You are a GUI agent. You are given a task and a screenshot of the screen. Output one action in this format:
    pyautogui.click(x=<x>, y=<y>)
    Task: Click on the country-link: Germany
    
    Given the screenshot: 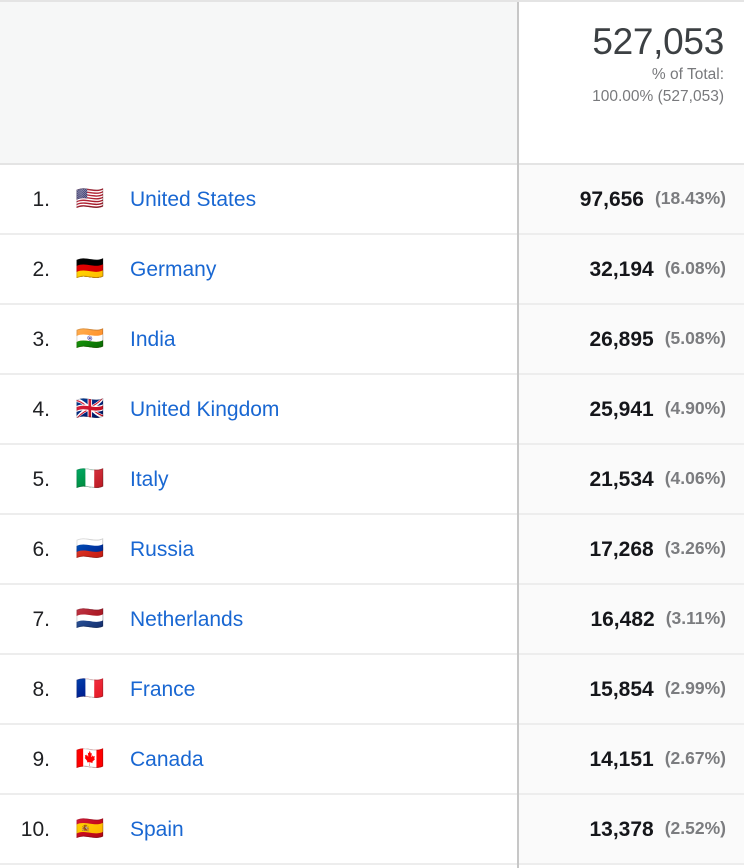 What is the action you would take?
    pyautogui.click(x=173, y=269)
    